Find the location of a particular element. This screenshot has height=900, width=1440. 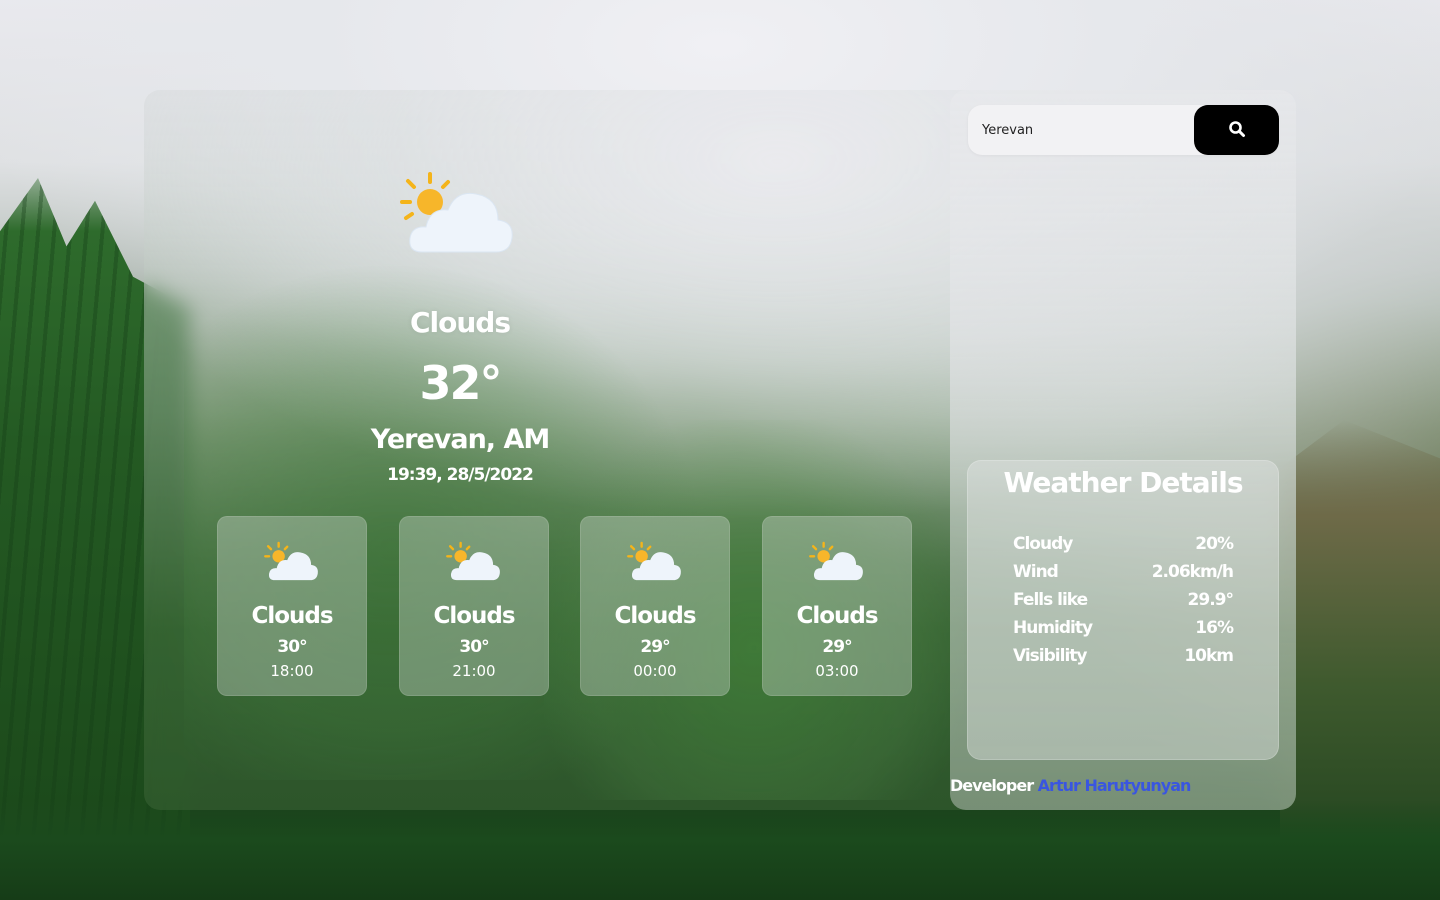

search-button is located at coordinates (1236, 130).